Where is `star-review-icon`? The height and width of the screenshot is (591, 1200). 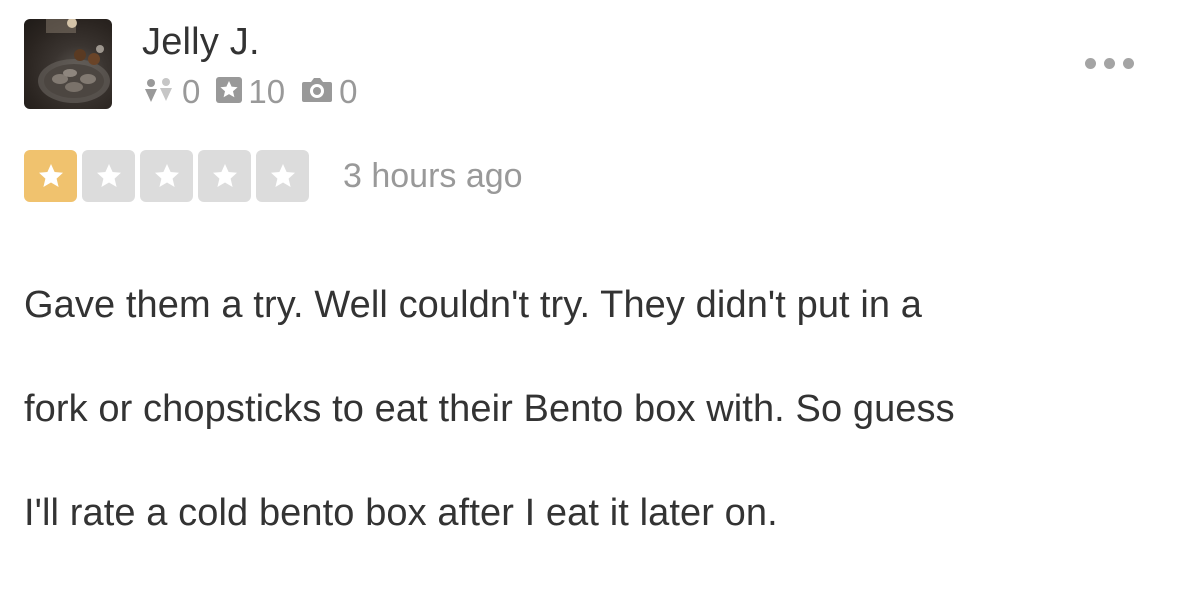 star-review-icon is located at coordinates (229, 92).